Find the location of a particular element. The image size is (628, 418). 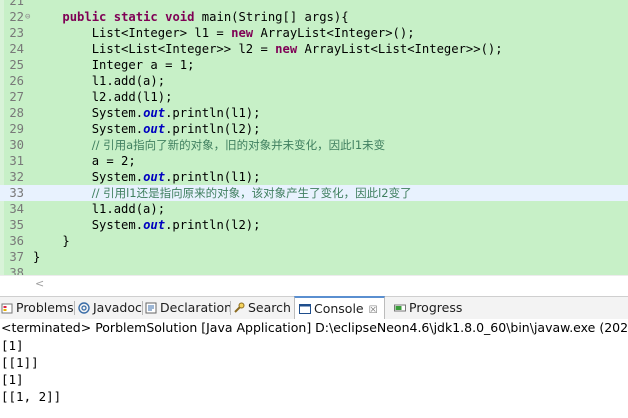

editor-horizontal-scrollbar: < is located at coordinates (314, 284).